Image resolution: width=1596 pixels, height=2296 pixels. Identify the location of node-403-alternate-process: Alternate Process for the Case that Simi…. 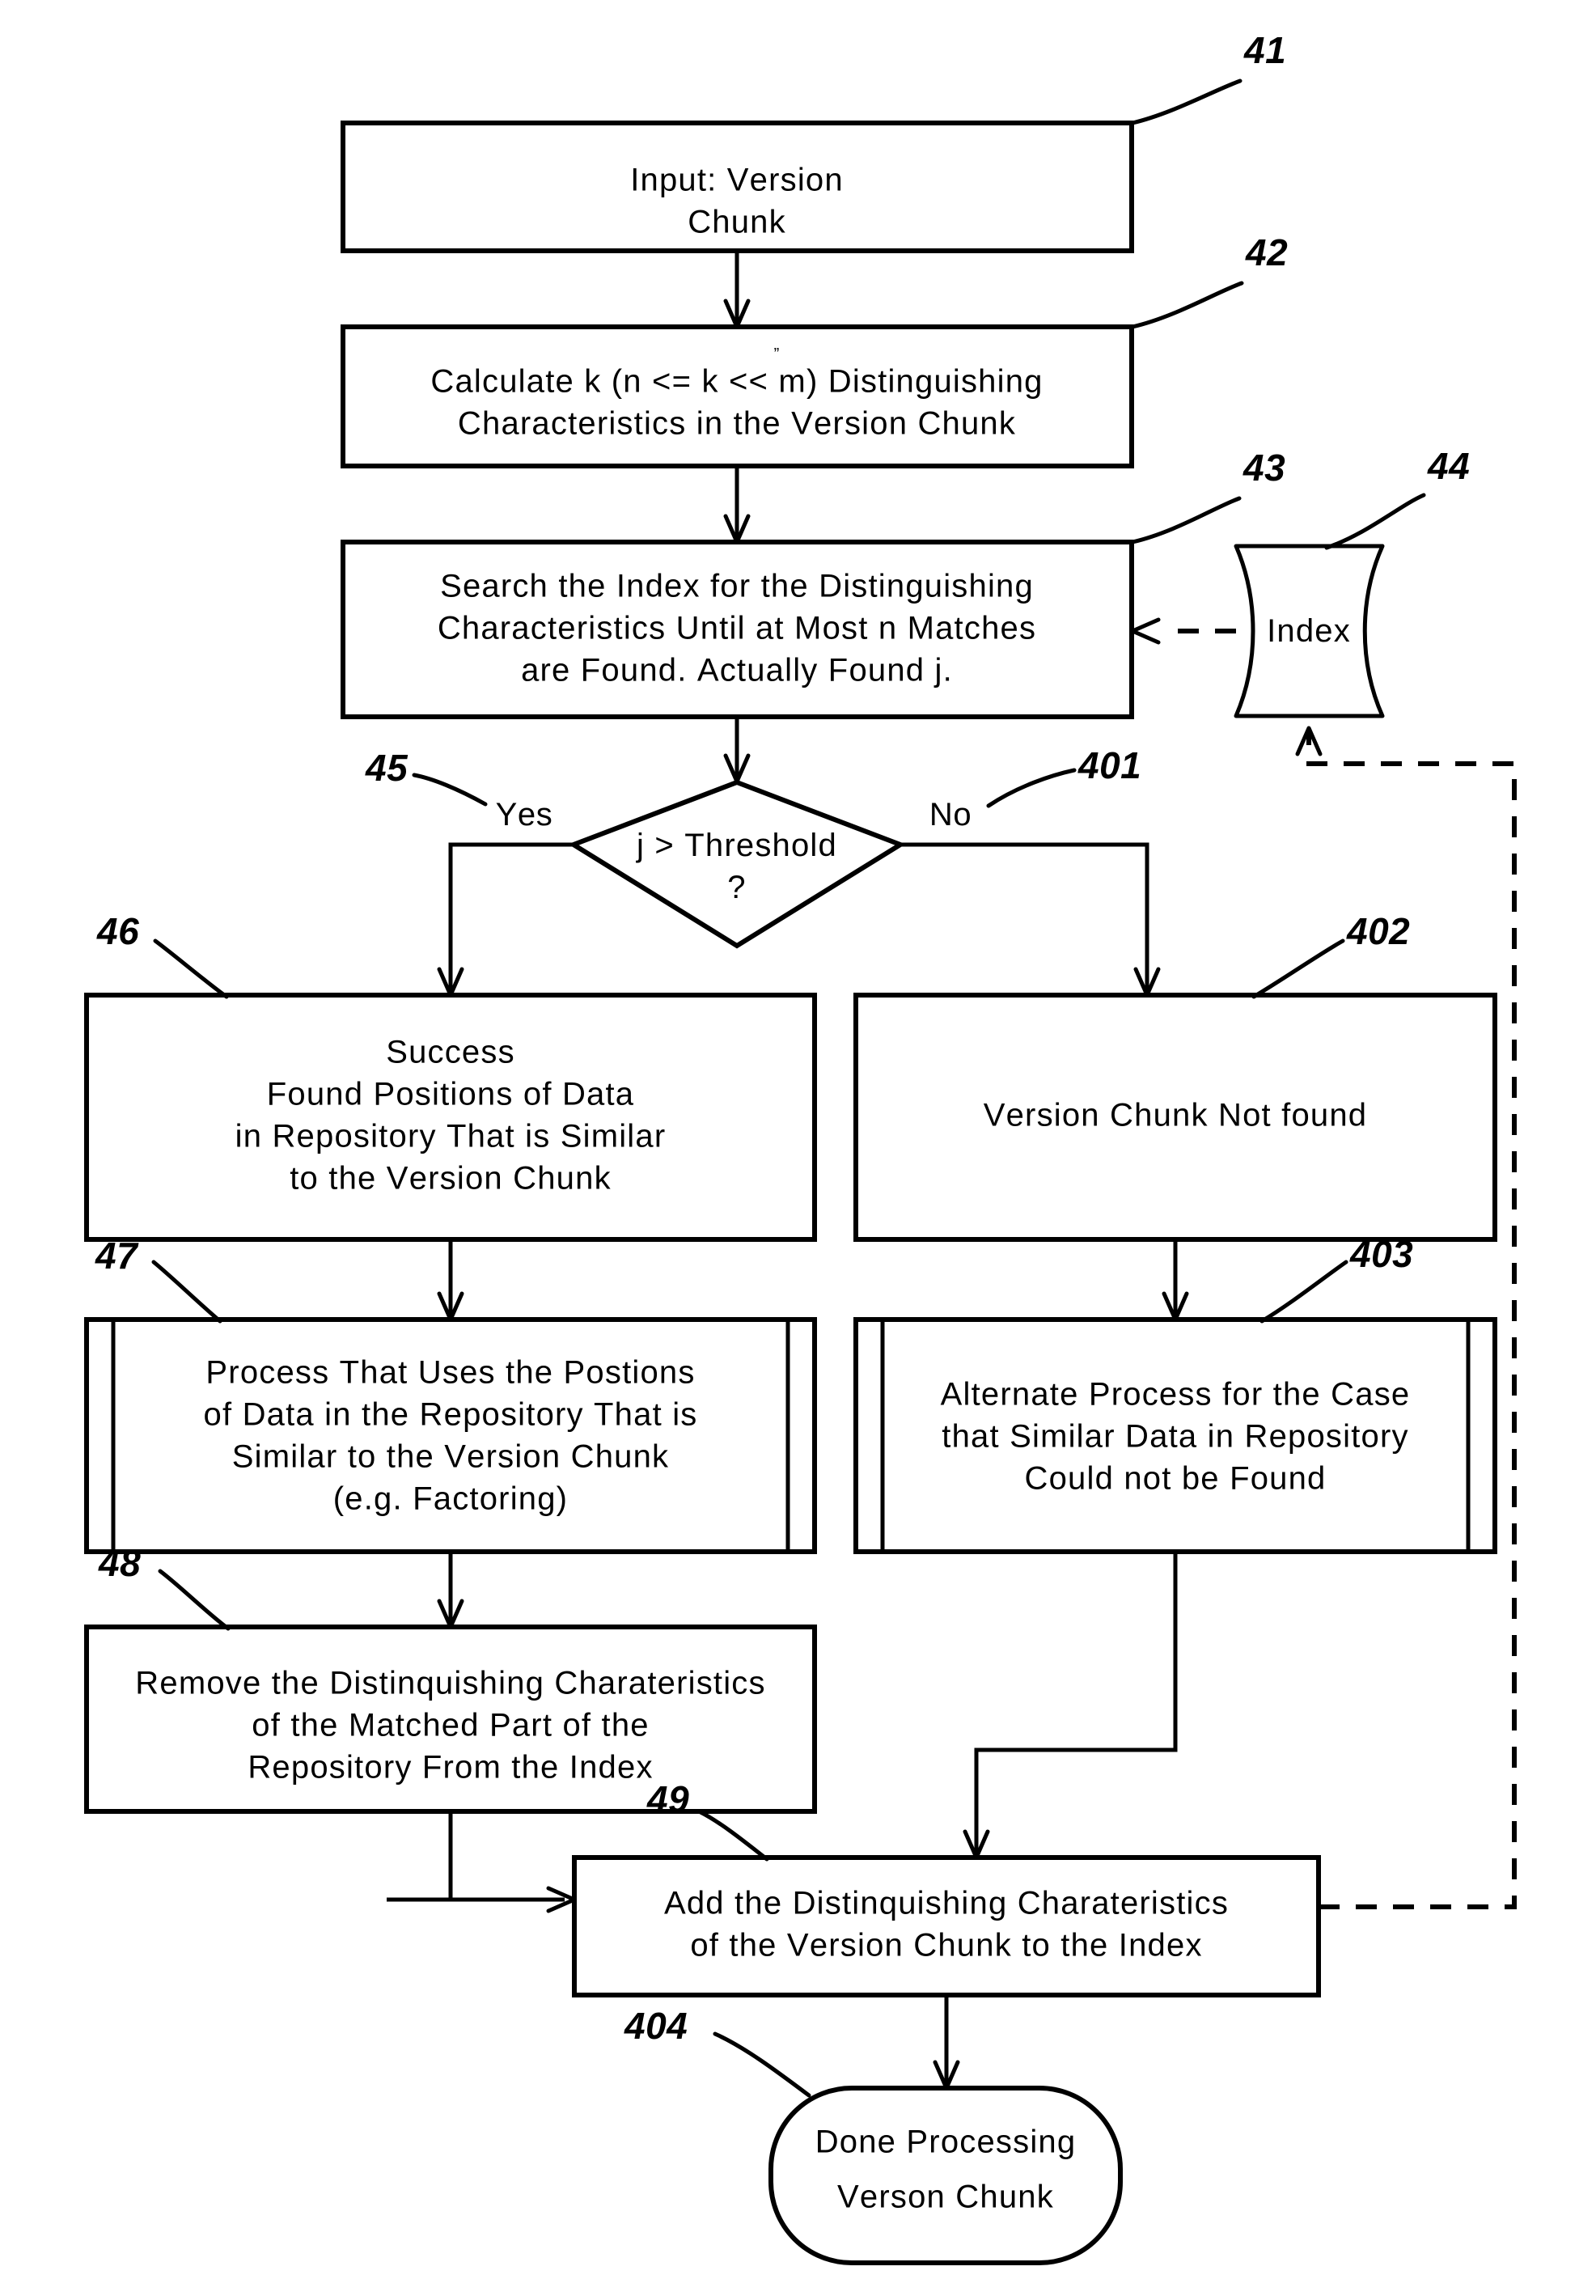
(1175, 1435).